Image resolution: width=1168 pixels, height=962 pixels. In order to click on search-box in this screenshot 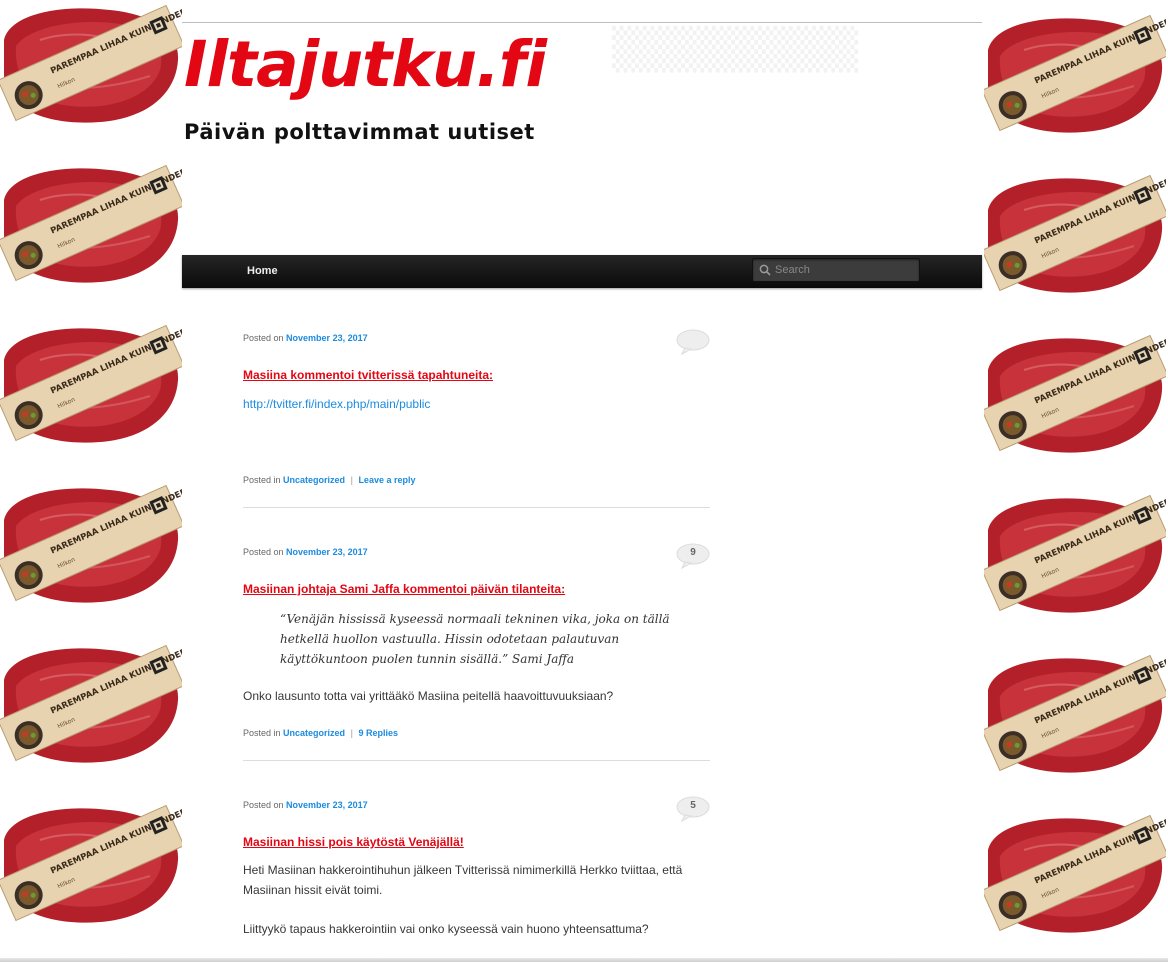, I will do `click(836, 270)`.